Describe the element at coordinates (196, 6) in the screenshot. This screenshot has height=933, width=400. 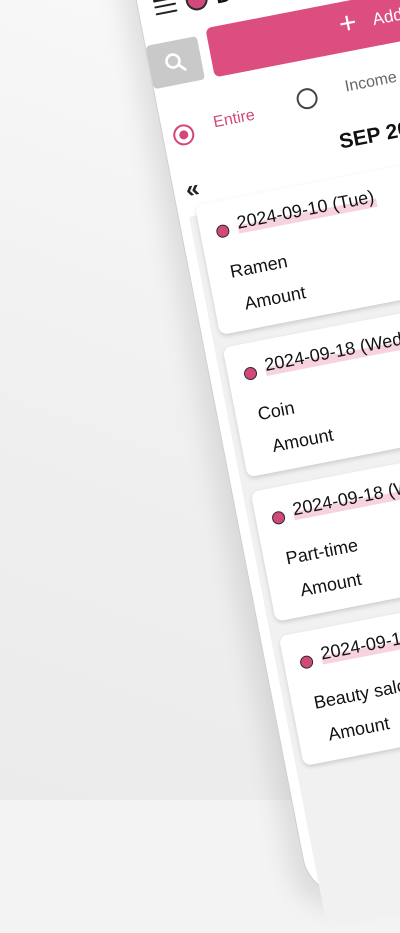
I see `group-color-dot` at that location.